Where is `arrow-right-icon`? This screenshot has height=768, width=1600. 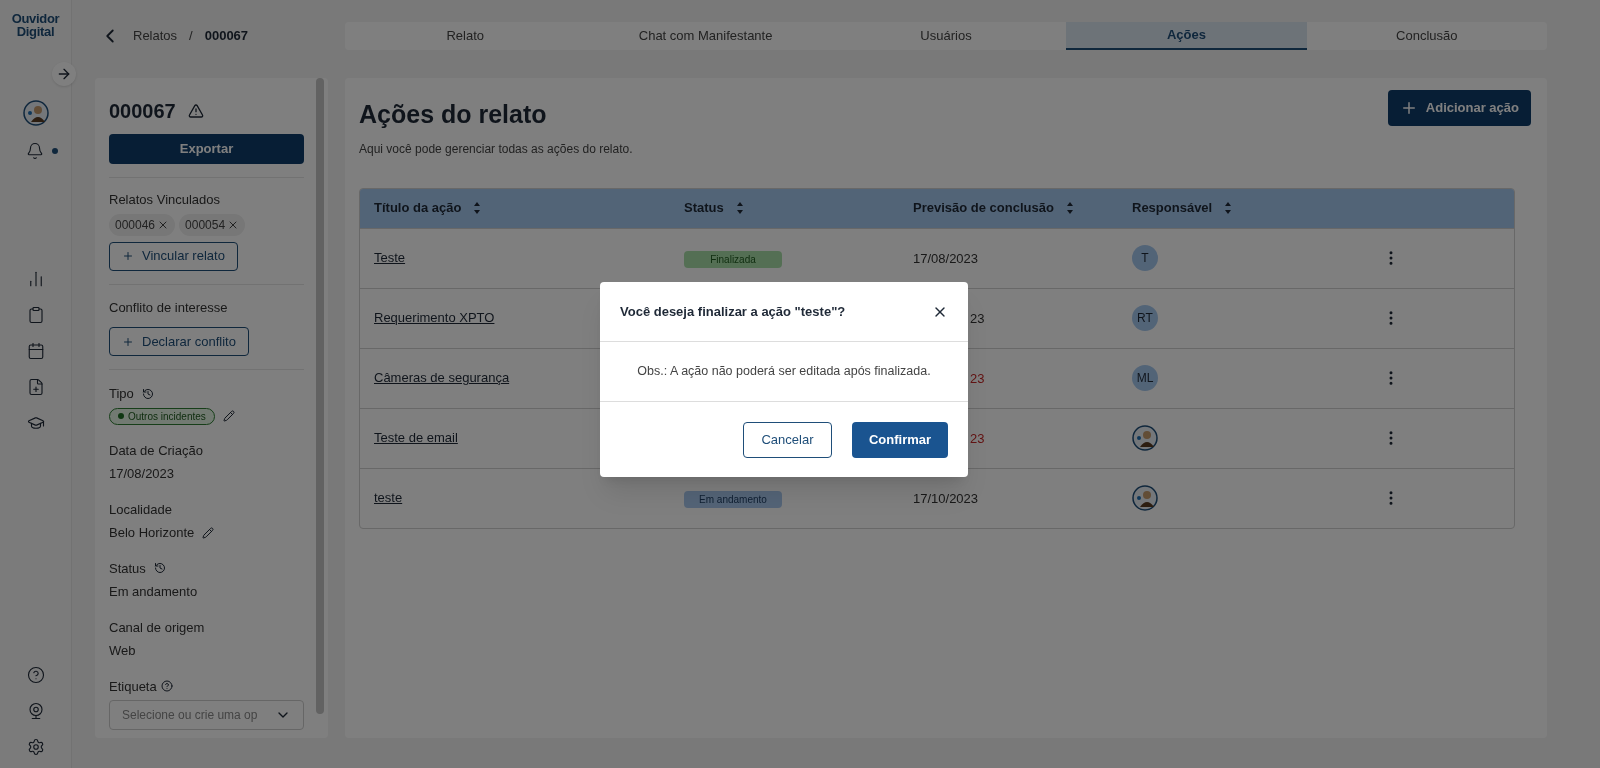
arrow-right-icon is located at coordinates (64, 74).